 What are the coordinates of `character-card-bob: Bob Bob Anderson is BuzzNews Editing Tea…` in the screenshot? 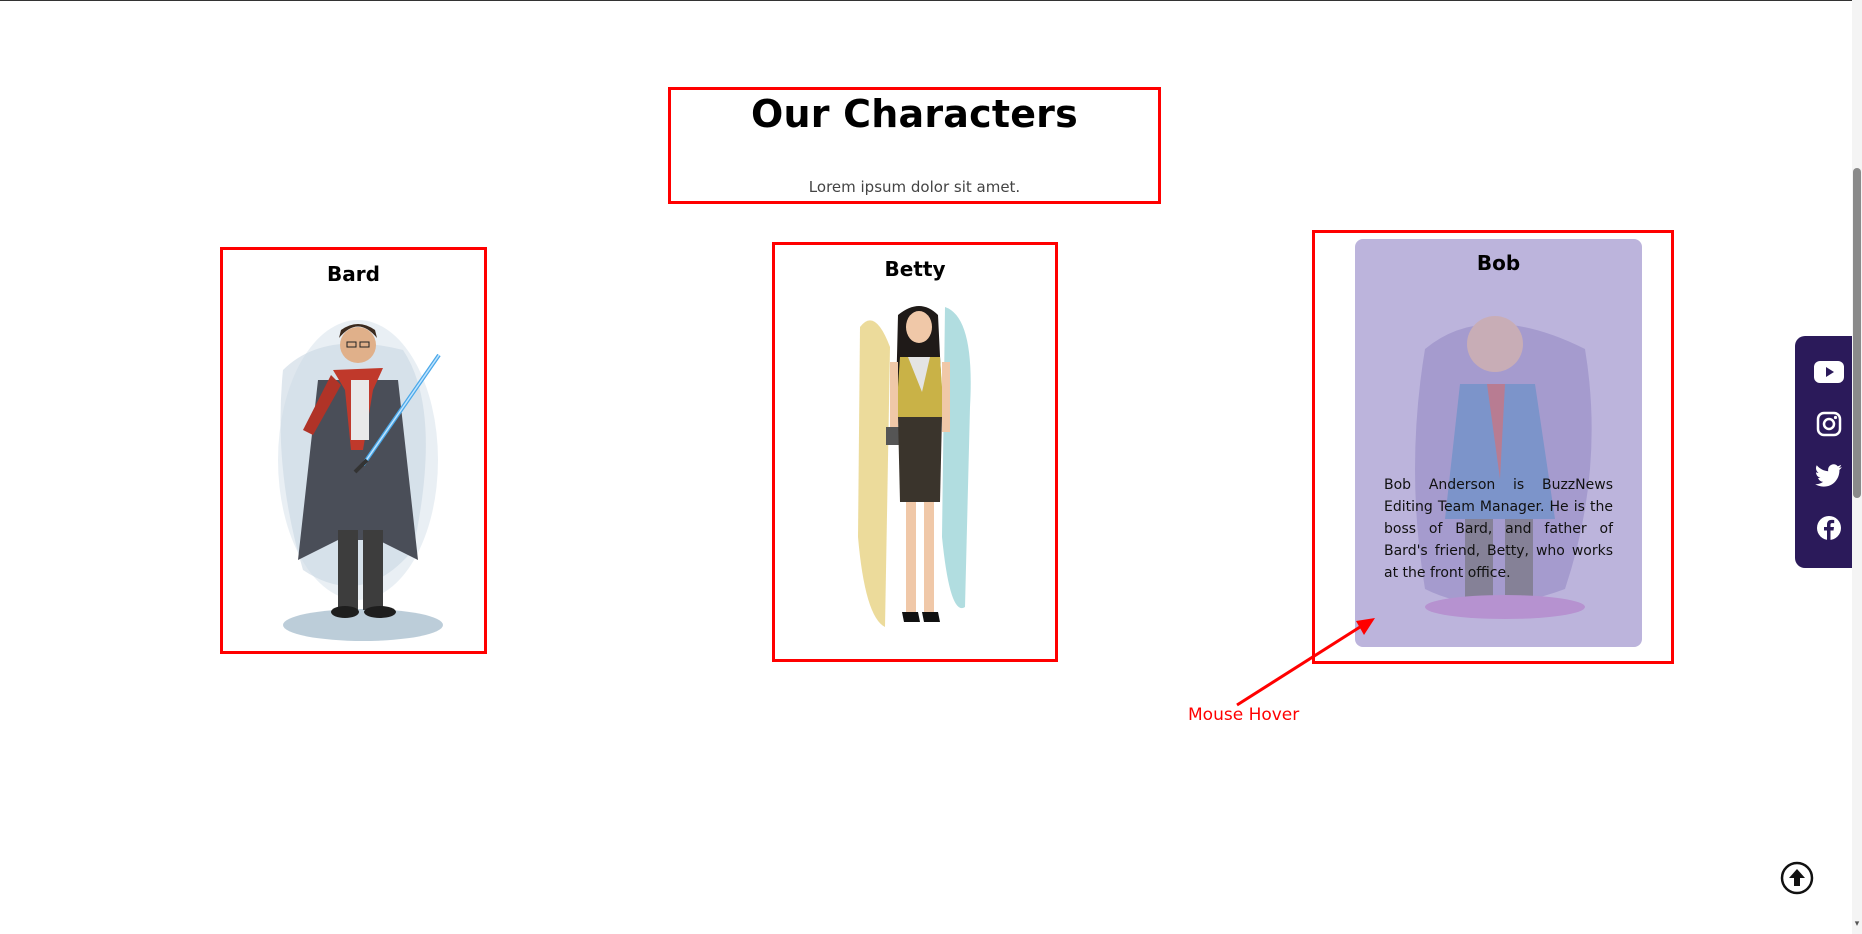 It's located at (1493, 447).